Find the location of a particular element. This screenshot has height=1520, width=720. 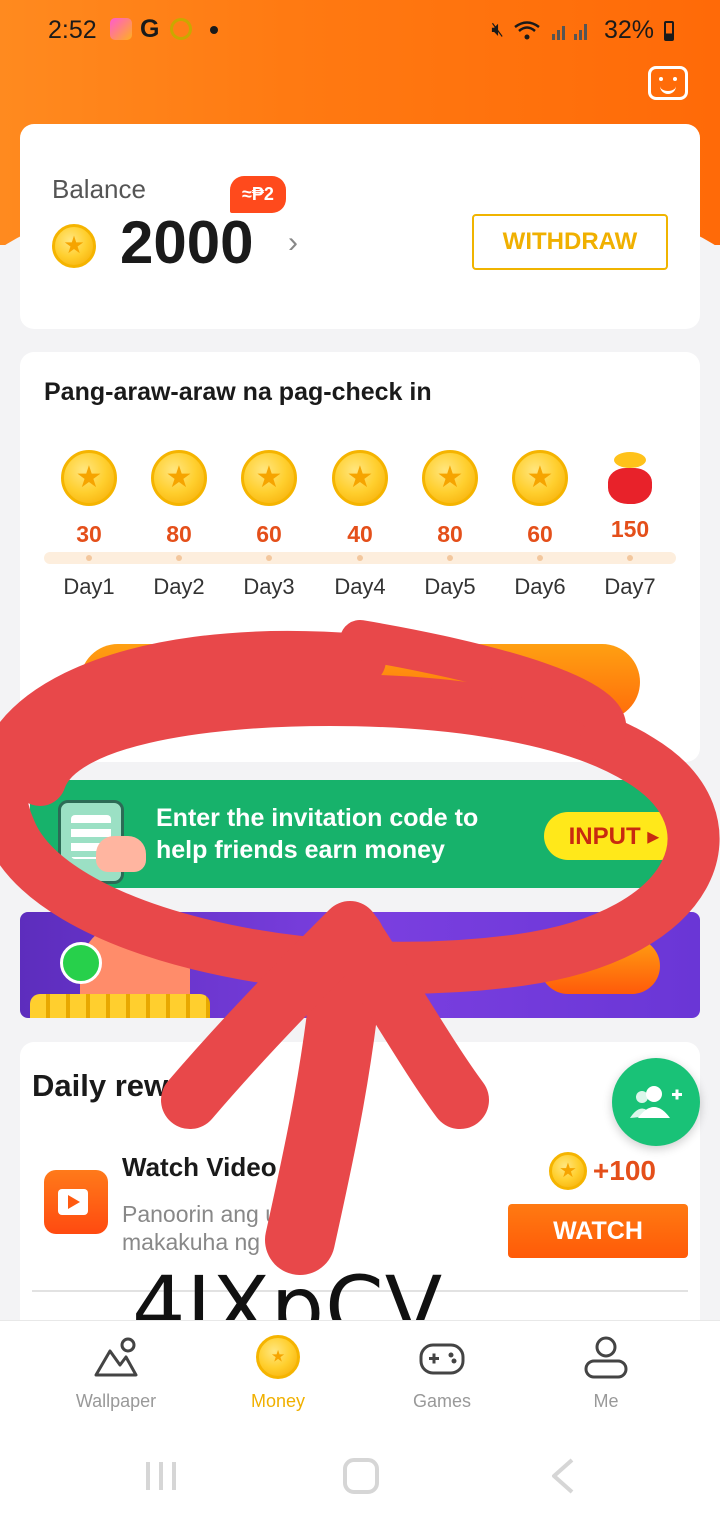

checkin-day-2: 80 Day2 is located at coordinates (179, 524).